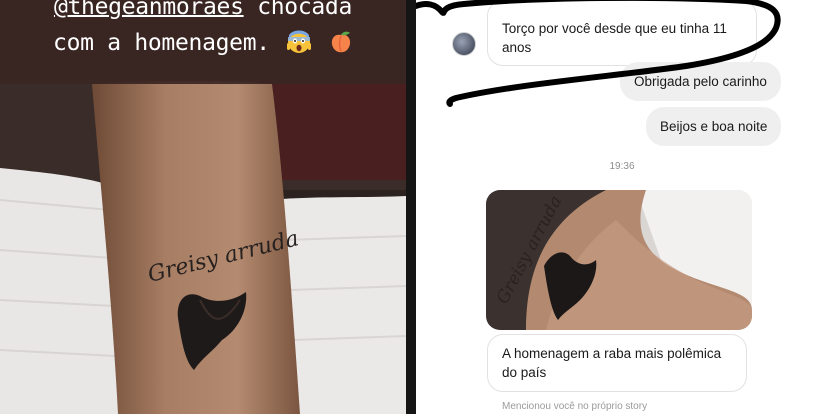 The height and width of the screenshot is (414, 828). I want to click on shared-story-photo: Greisy arruda, so click(619, 260).